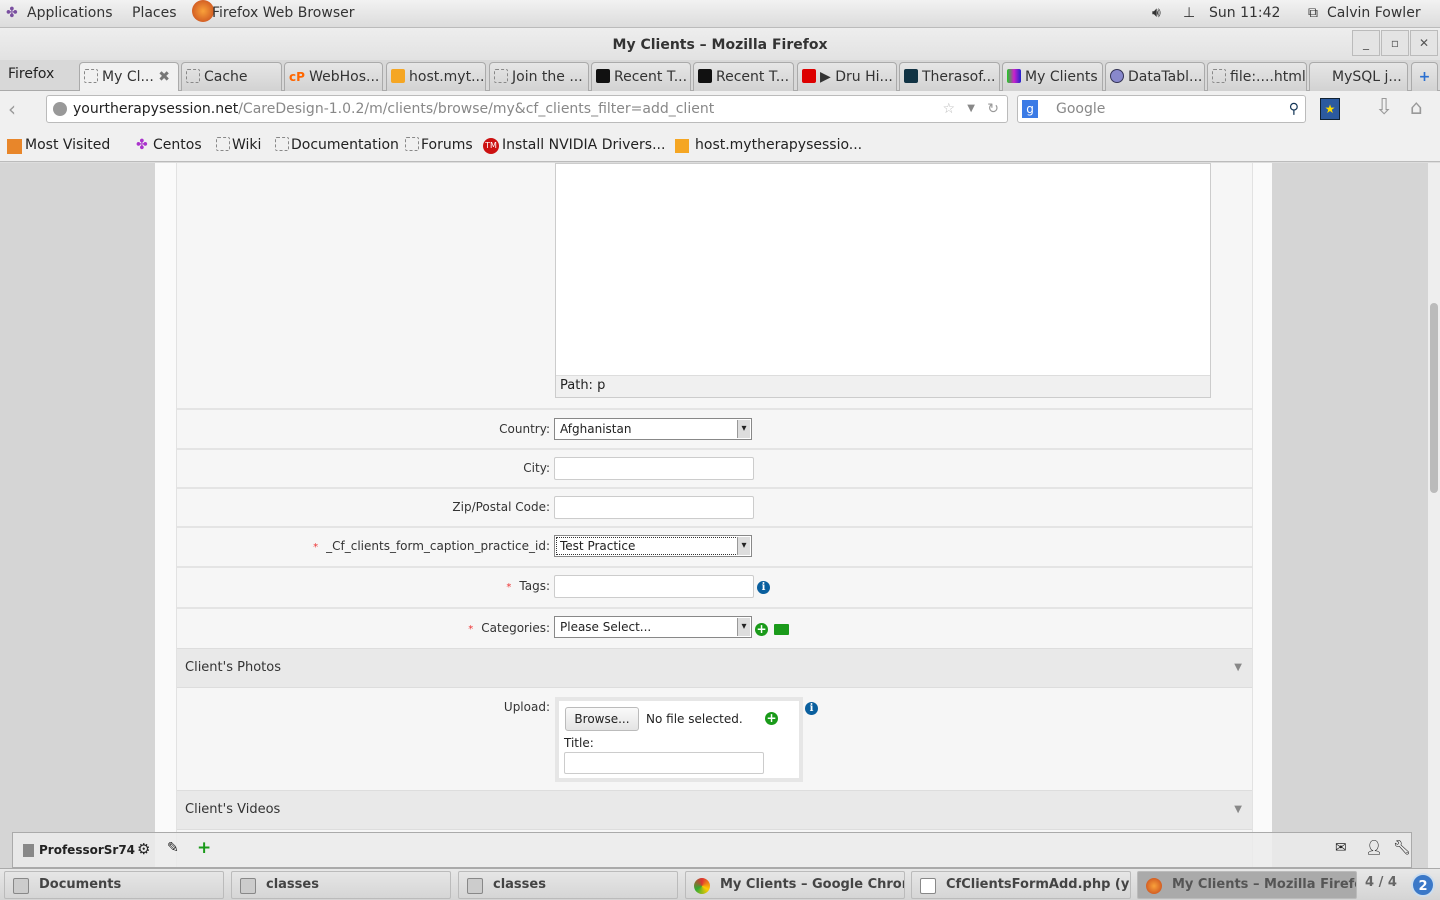 Image resolution: width=1440 pixels, height=900 pixels. Describe the element at coordinates (1381, 882) in the screenshot. I see `workspace-indicator: 4 / 4` at that location.